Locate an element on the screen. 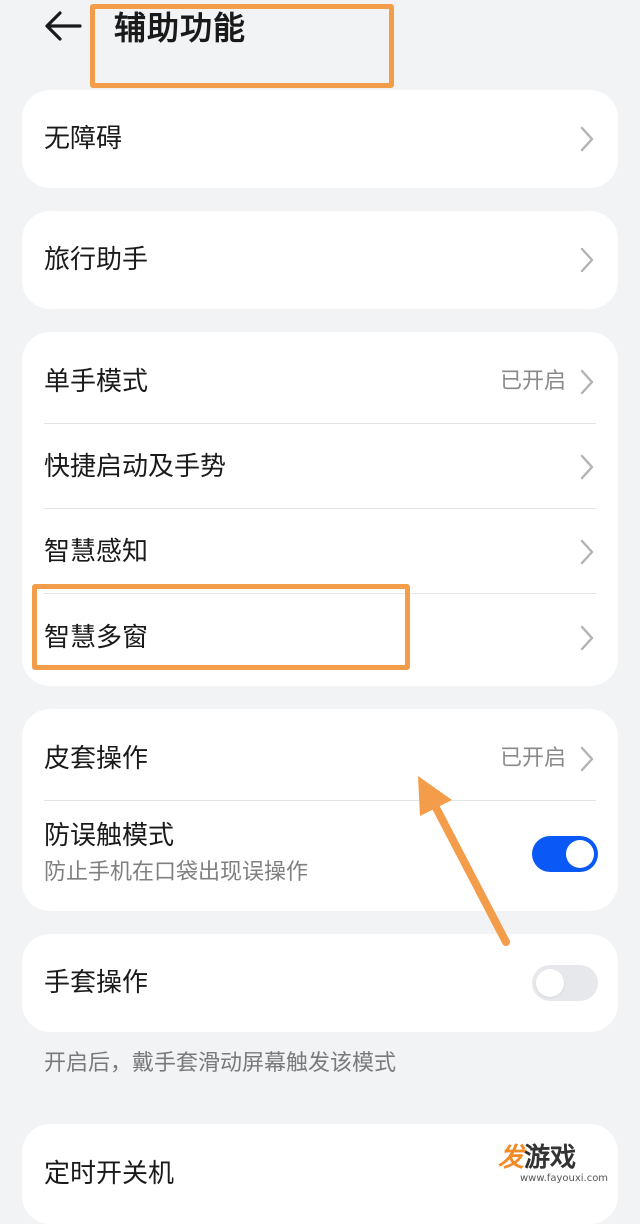 This screenshot has width=640, height=1224. cover-operation-label: 皮套操作 is located at coordinates (96, 759).